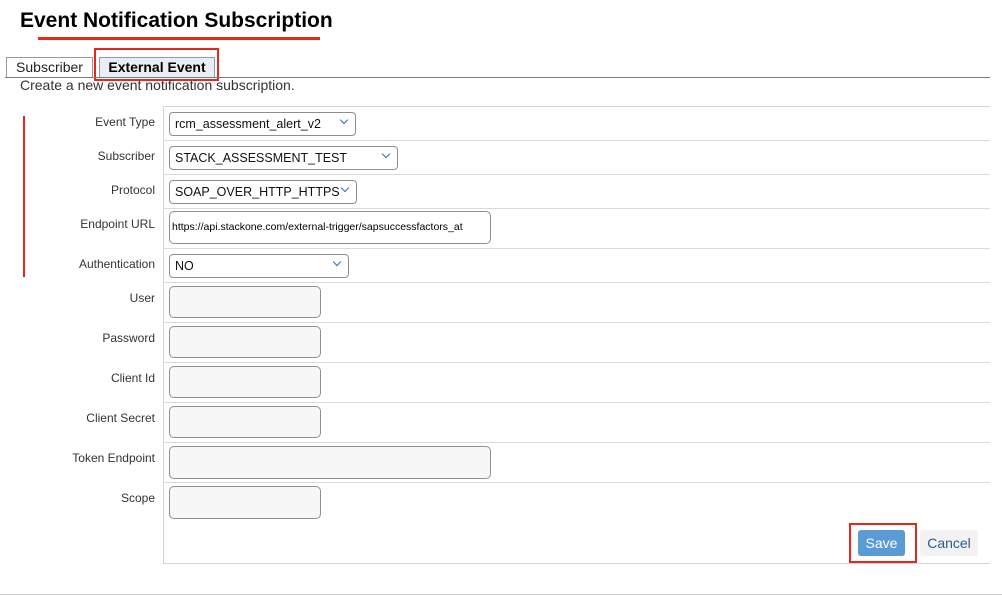  I want to click on client-secret-input, so click(245, 422).